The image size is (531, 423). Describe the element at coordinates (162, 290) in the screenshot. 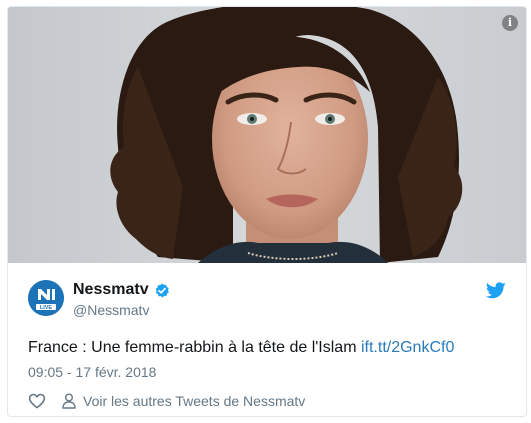

I see `verified-badge-icon` at that location.